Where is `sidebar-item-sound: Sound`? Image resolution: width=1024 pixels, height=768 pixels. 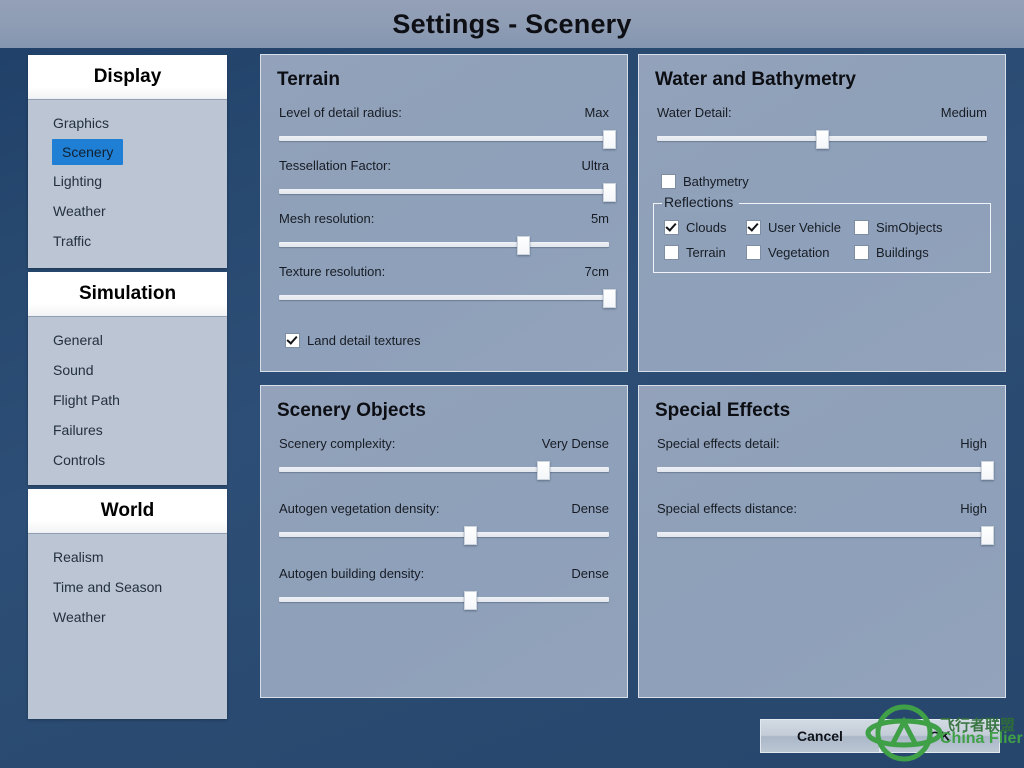 sidebar-item-sound: Sound is located at coordinates (127, 370).